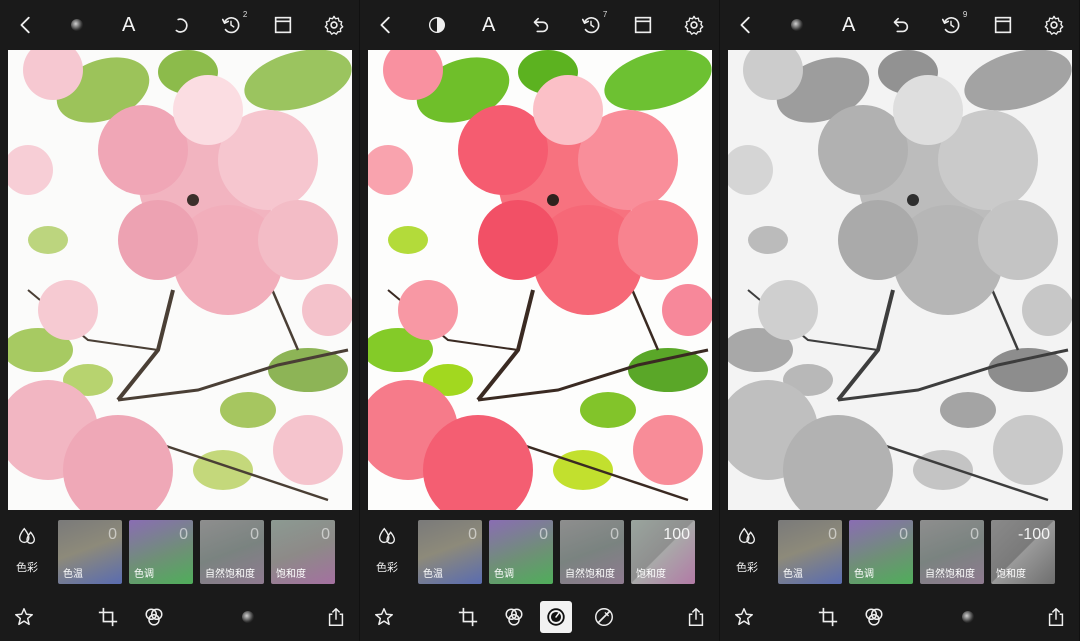  Describe the element at coordinates (231, 25) in the screenshot. I see `history-button: 2` at that location.